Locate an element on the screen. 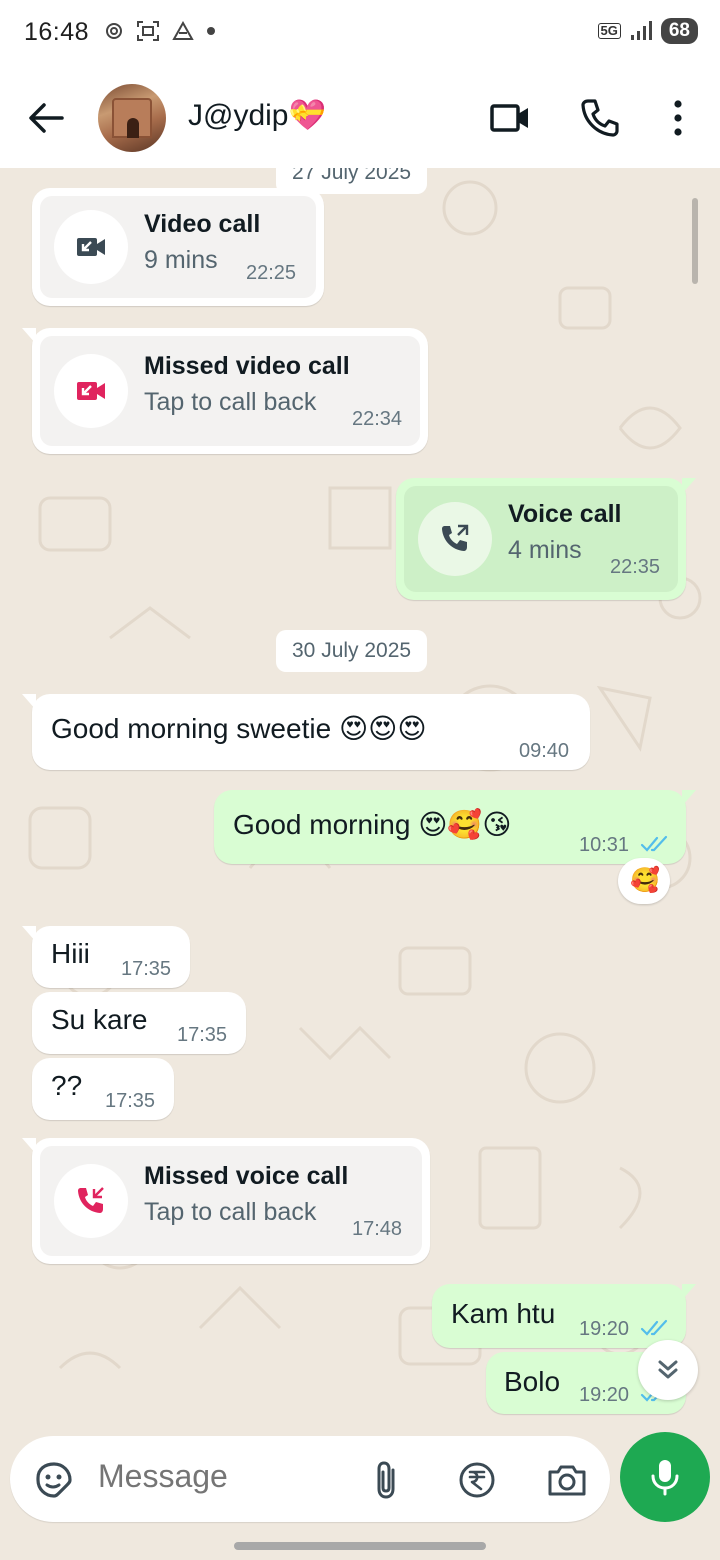 The height and width of the screenshot is (1560, 720). video-missed-icon is located at coordinates (91, 391).